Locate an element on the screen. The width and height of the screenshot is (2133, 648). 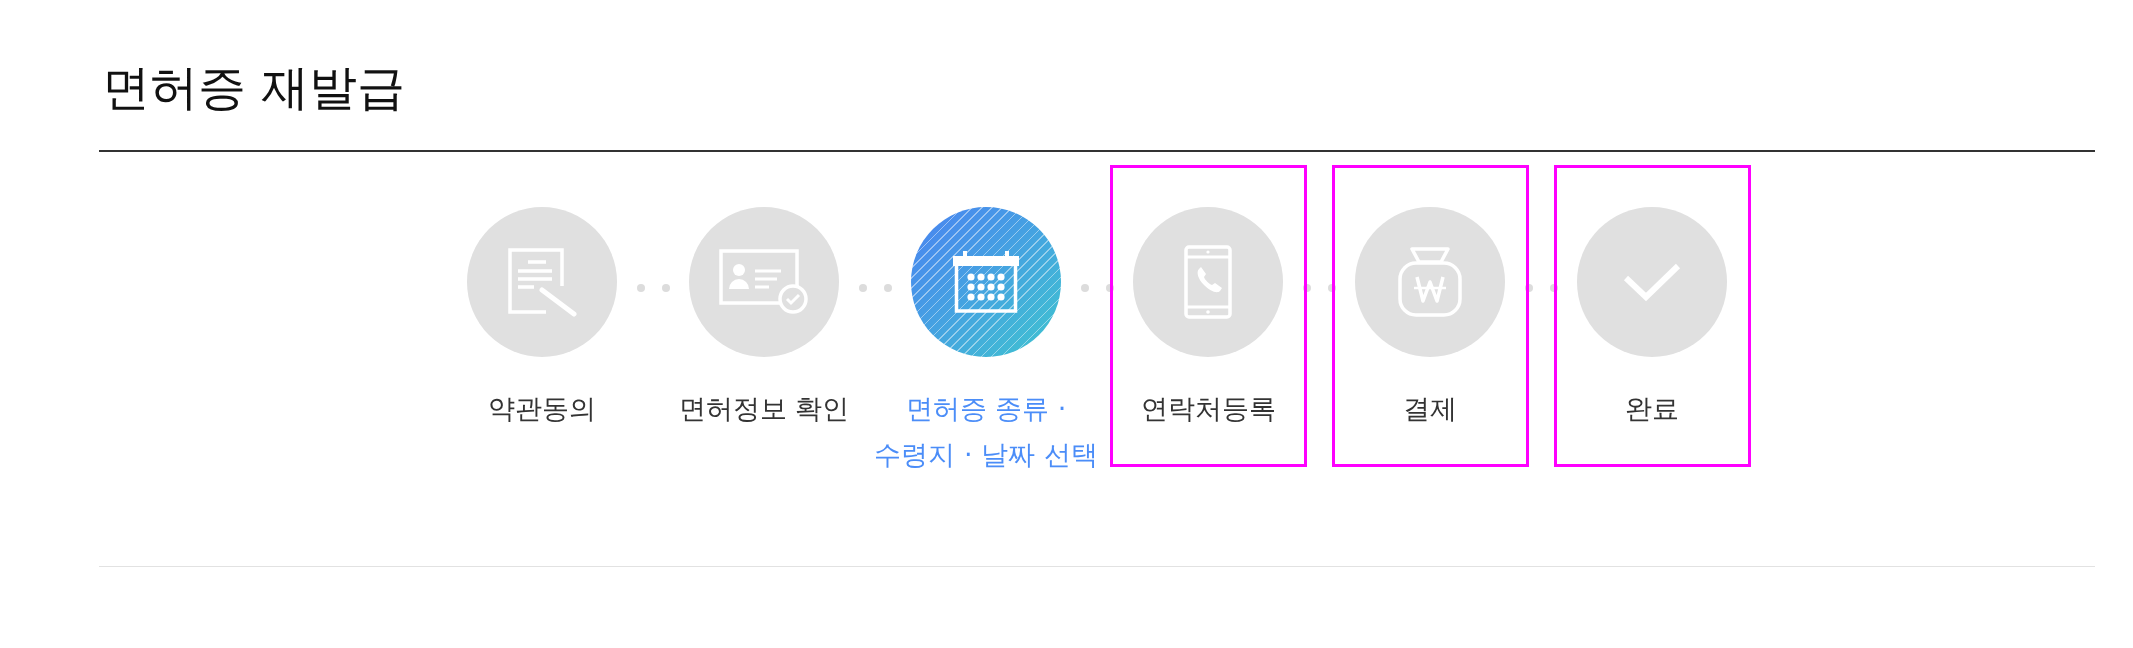
step-label: 면허증 종류 · 수령지 · 날짜 선택 is located at coordinates (986, 432).